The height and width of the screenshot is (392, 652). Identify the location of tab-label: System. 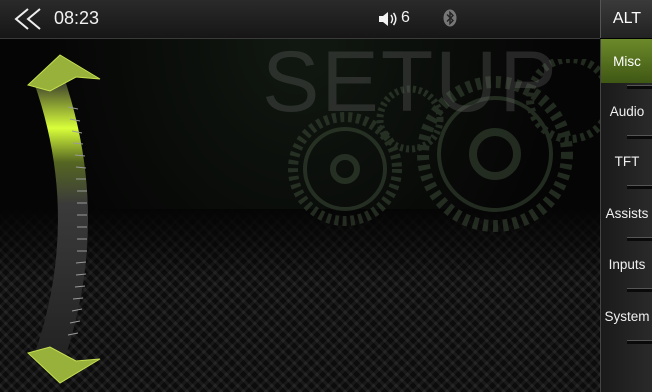
(627, 316).